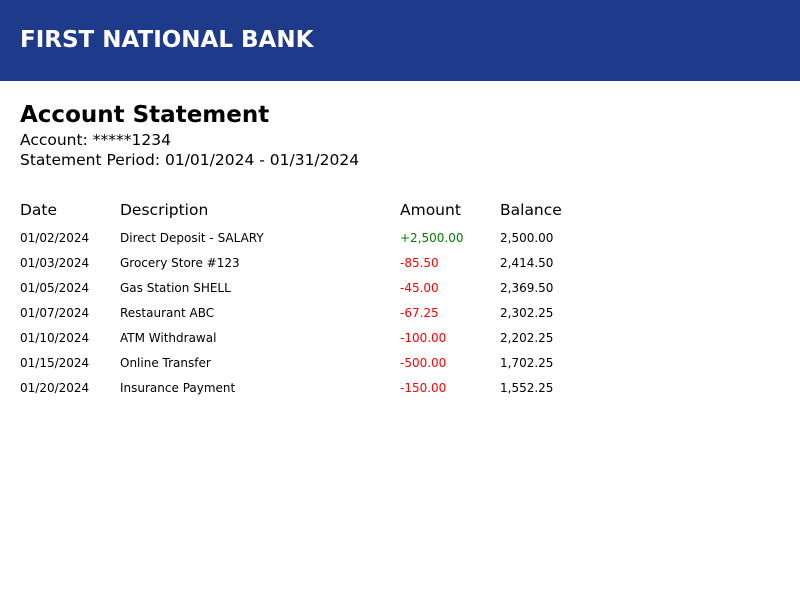 Image resolution: width=800 pixels, height=600 pixels. What do you see at coordinates (432, 238) in the screenshot?
I see `cell-amount: +2,500.00` at bounding box center [432, 238].